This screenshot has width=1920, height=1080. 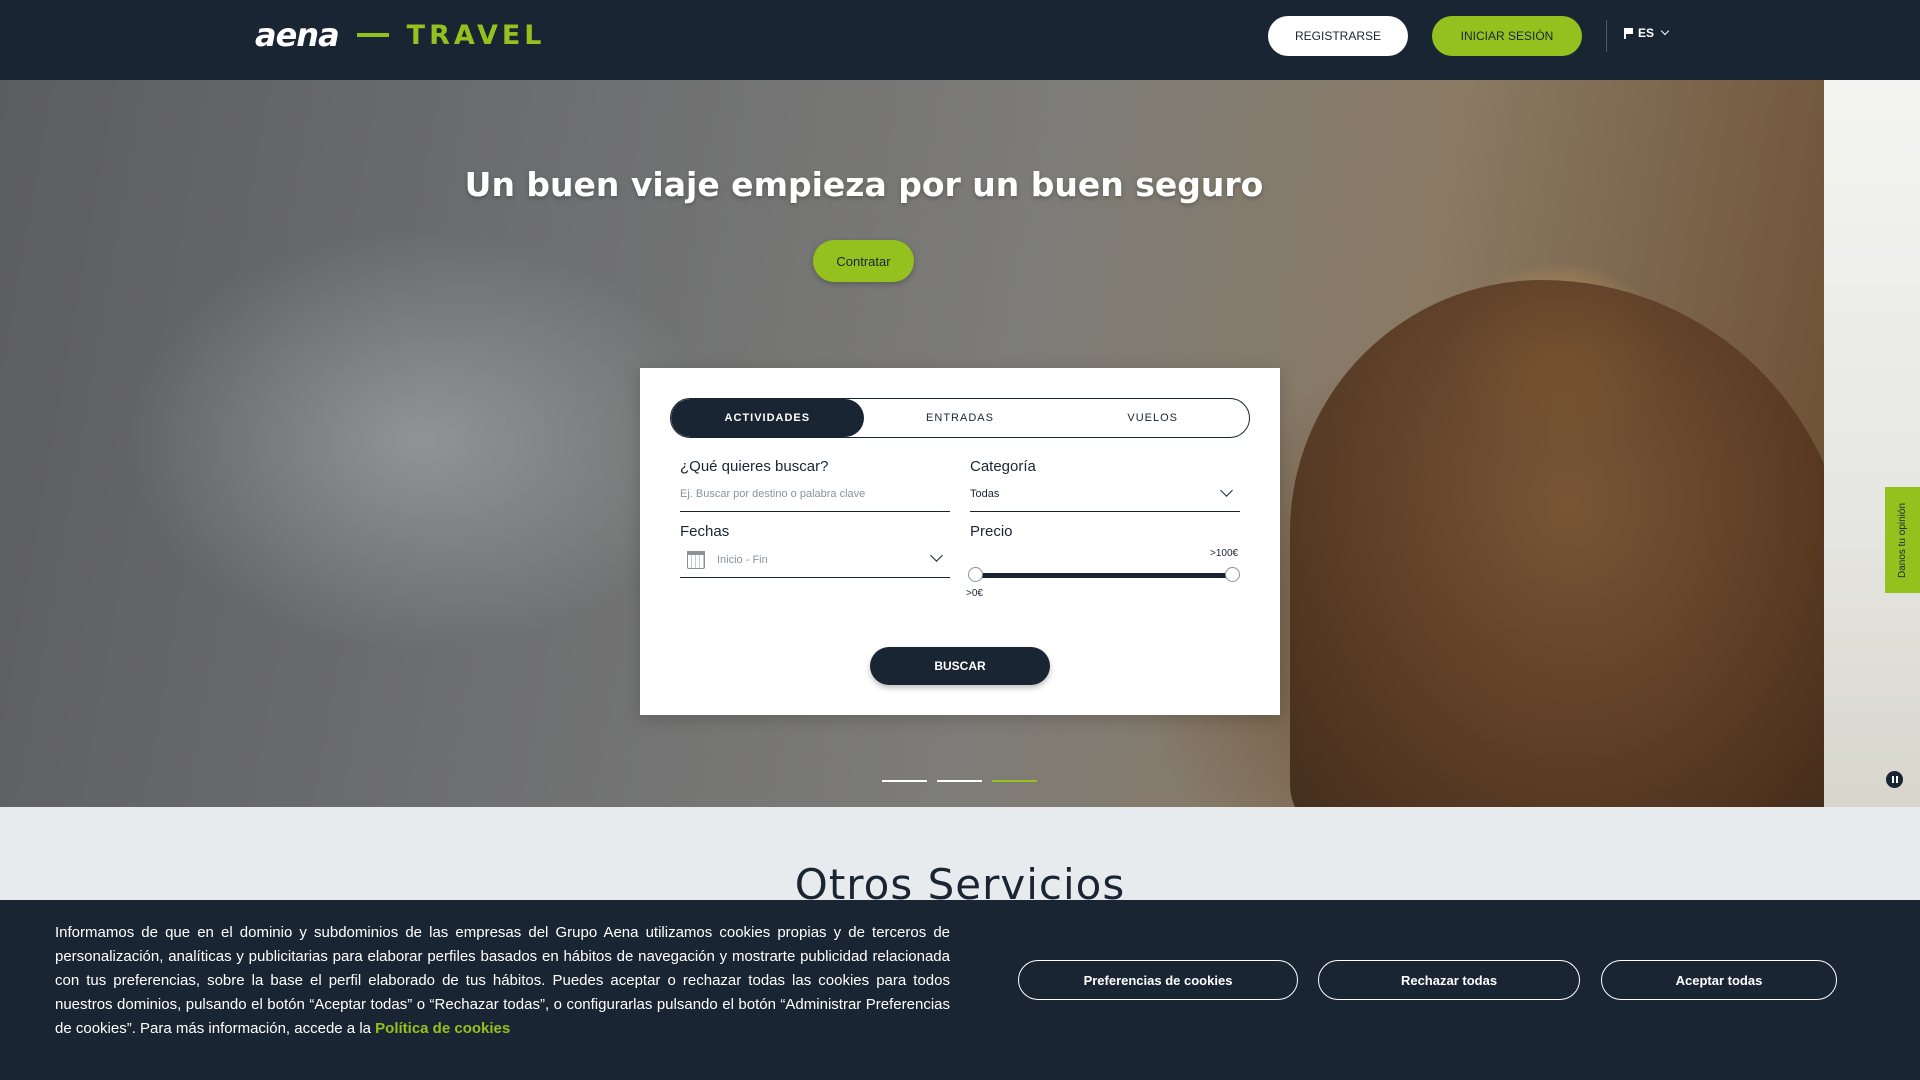 What do you see at coordinates (742, 560) in the screenshot?
I see `dates-input: Inicio - Fin` at bounding box center [742, 560].